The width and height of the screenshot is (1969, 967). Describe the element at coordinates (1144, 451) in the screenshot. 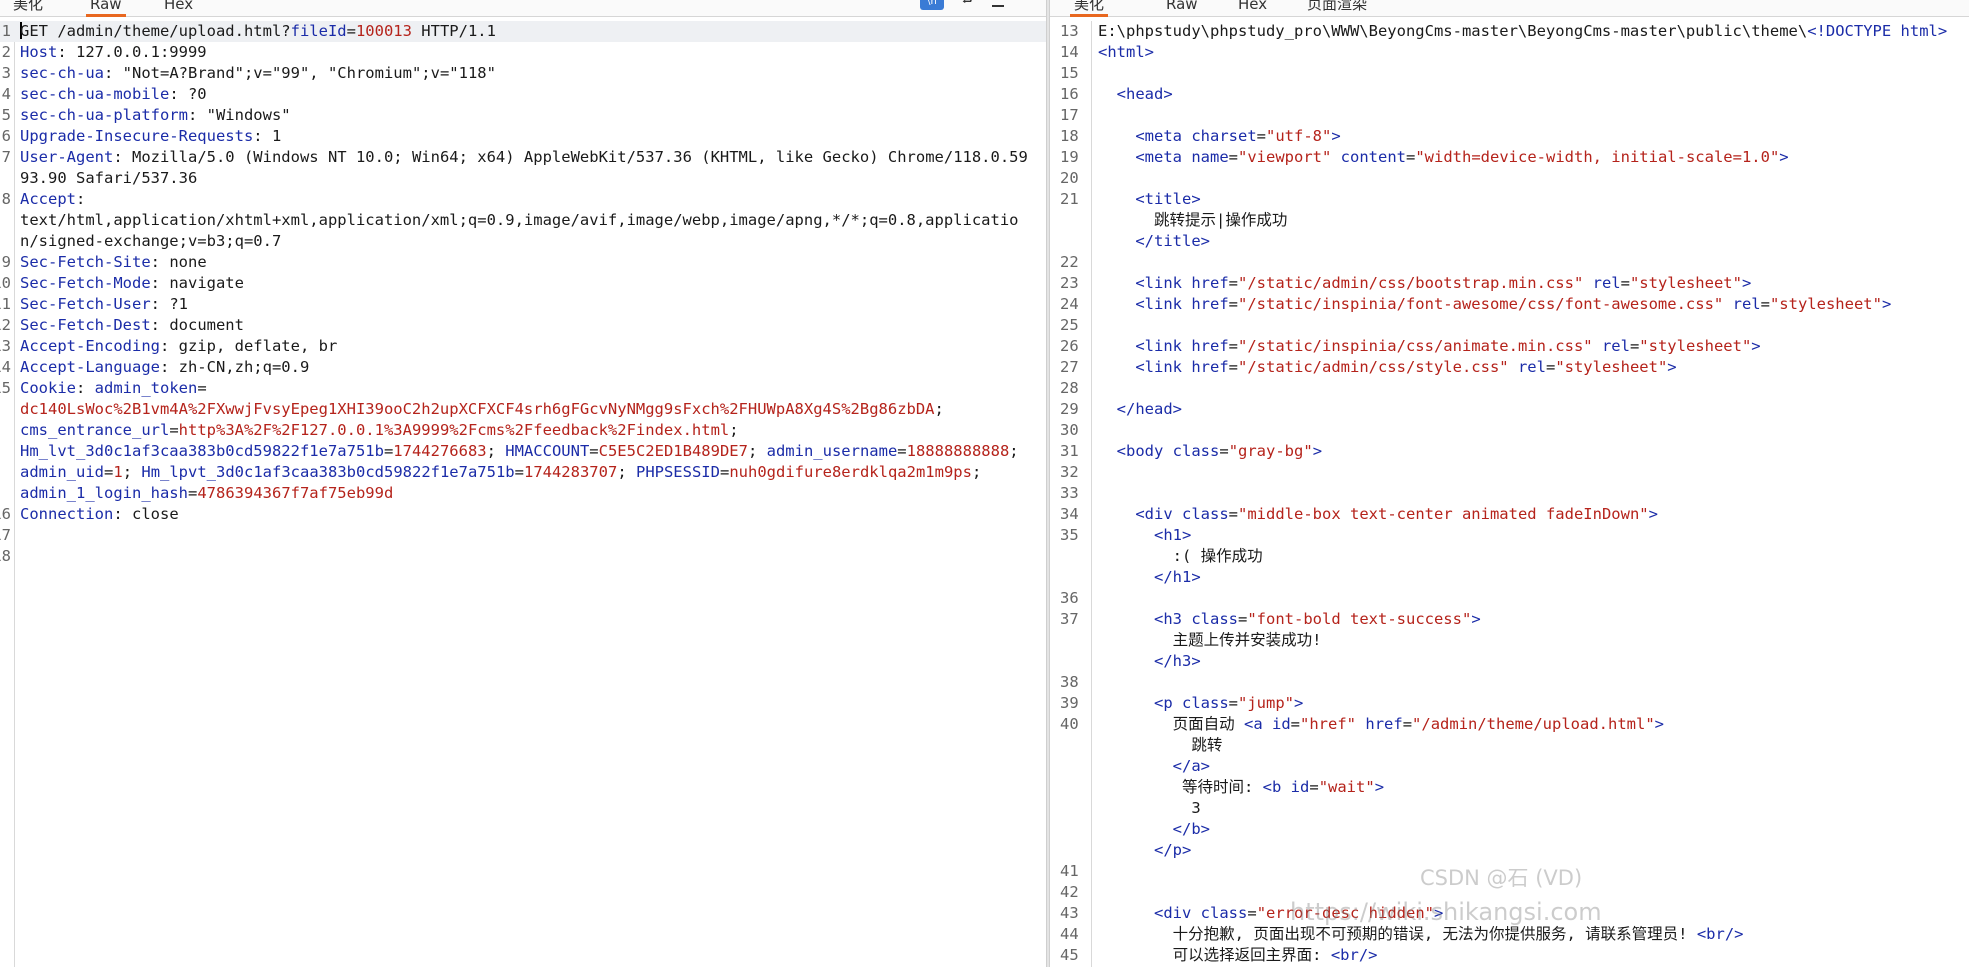

I see `code-token: <body` at that location.